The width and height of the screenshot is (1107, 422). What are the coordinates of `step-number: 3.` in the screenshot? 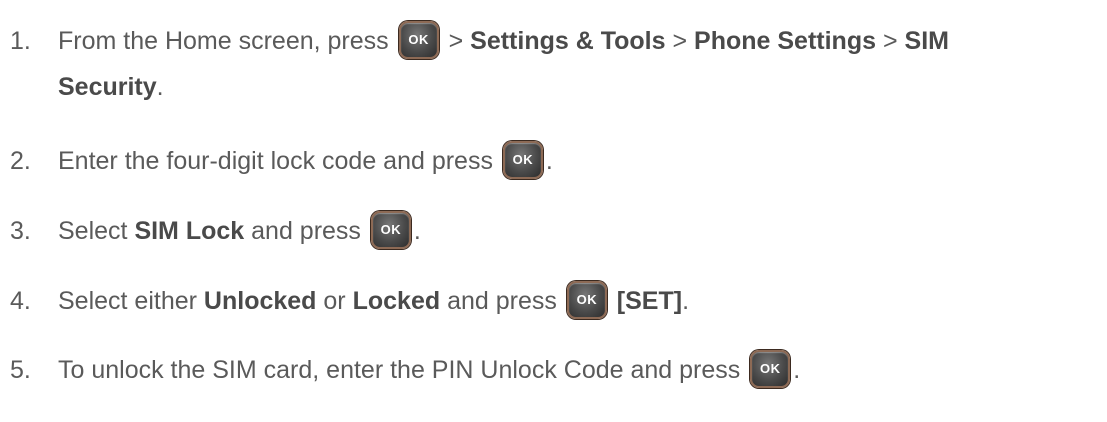 It's located at (20, 231).